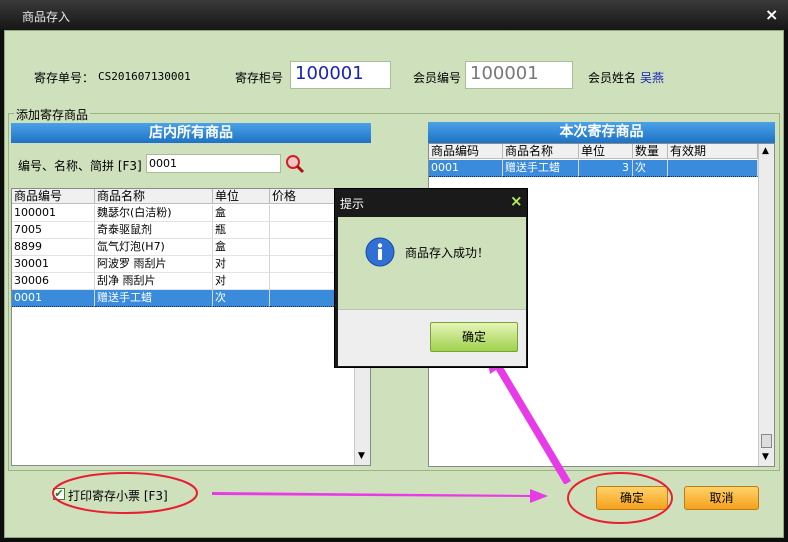  What do you see at coordinates (431, 202) in the screenshot?
I see `dialog-title-bar: 提示 ×` at bounding box center [431, 202].